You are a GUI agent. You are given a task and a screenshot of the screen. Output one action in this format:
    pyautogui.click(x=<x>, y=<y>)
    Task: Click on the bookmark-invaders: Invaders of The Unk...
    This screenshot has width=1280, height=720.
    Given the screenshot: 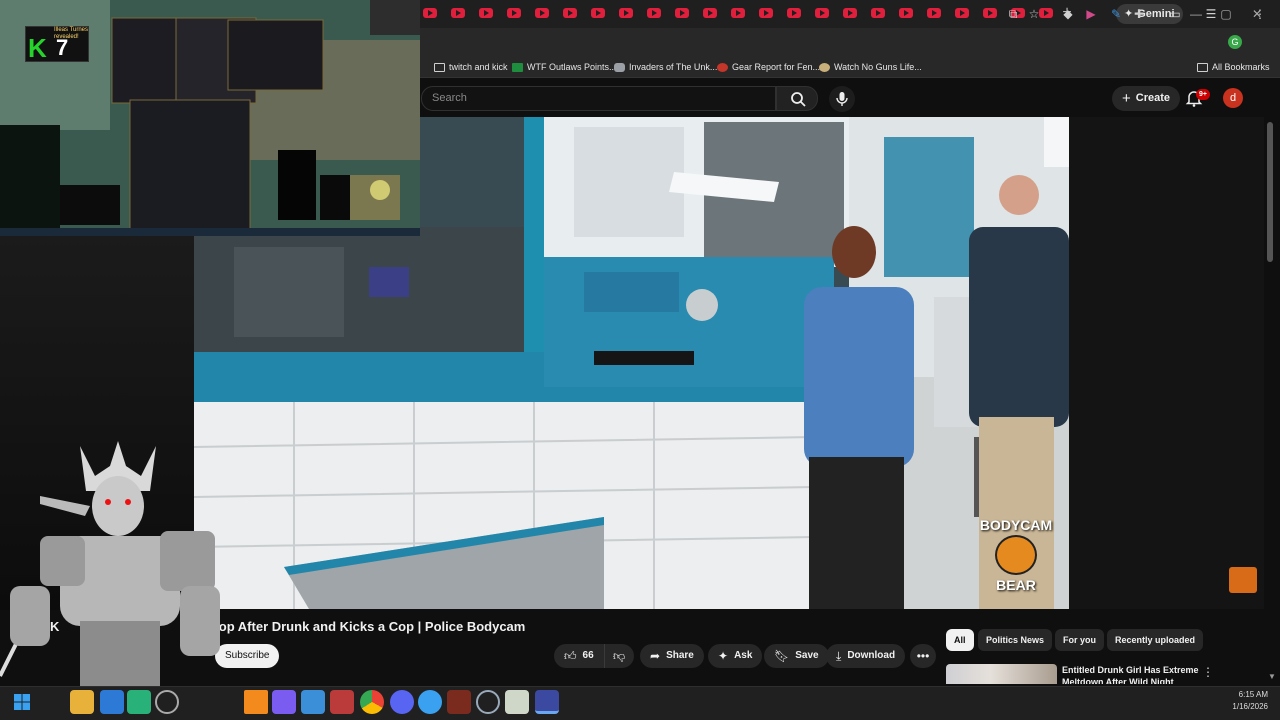 What is the action you would take?
    pyautogui.click(x=665, y=67)
    